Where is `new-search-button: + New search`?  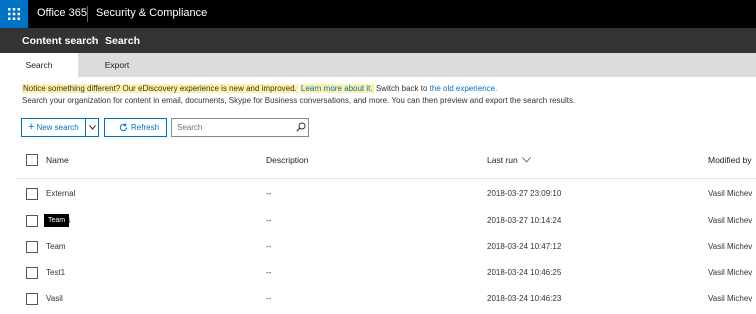 new-search-button: + New search is located at coordinates (53, 127).